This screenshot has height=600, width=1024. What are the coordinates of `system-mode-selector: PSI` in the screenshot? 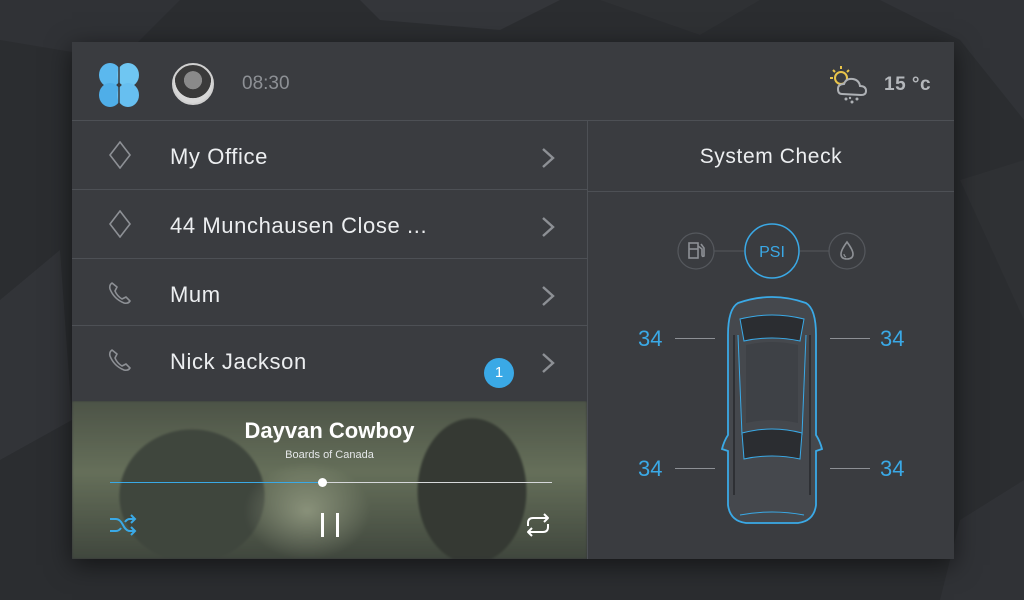 It's located at (771, 251).